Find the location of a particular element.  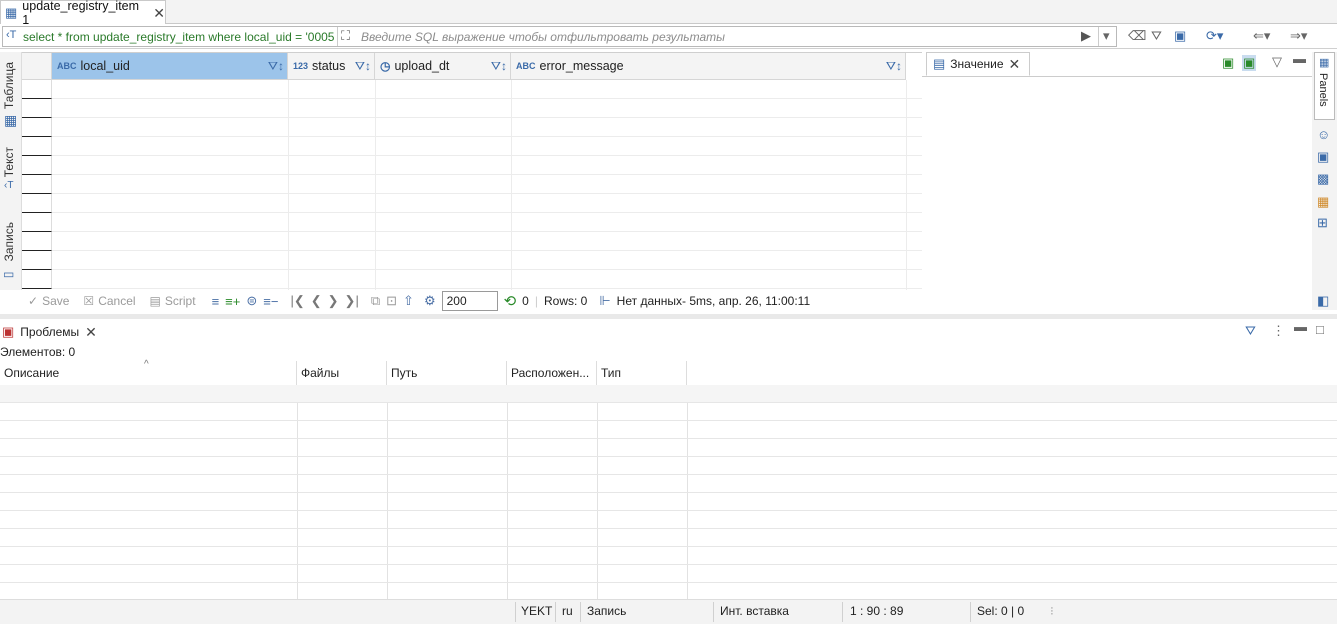

fetch-all-icon: ⊡ is located at coordinates (391, 301).